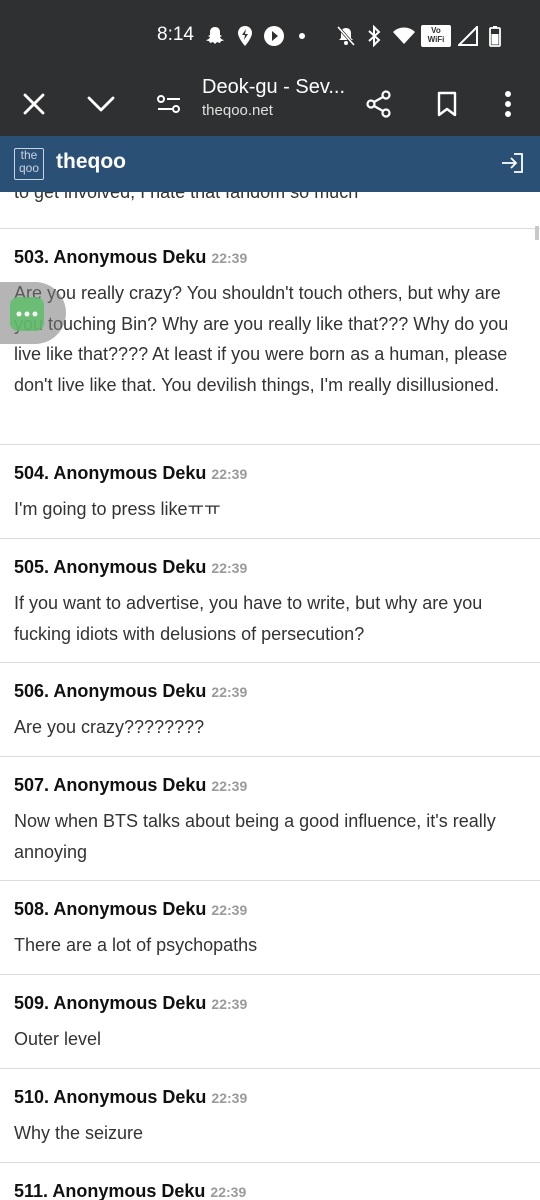  I want to click on more-options-icon, so click(508, 104).